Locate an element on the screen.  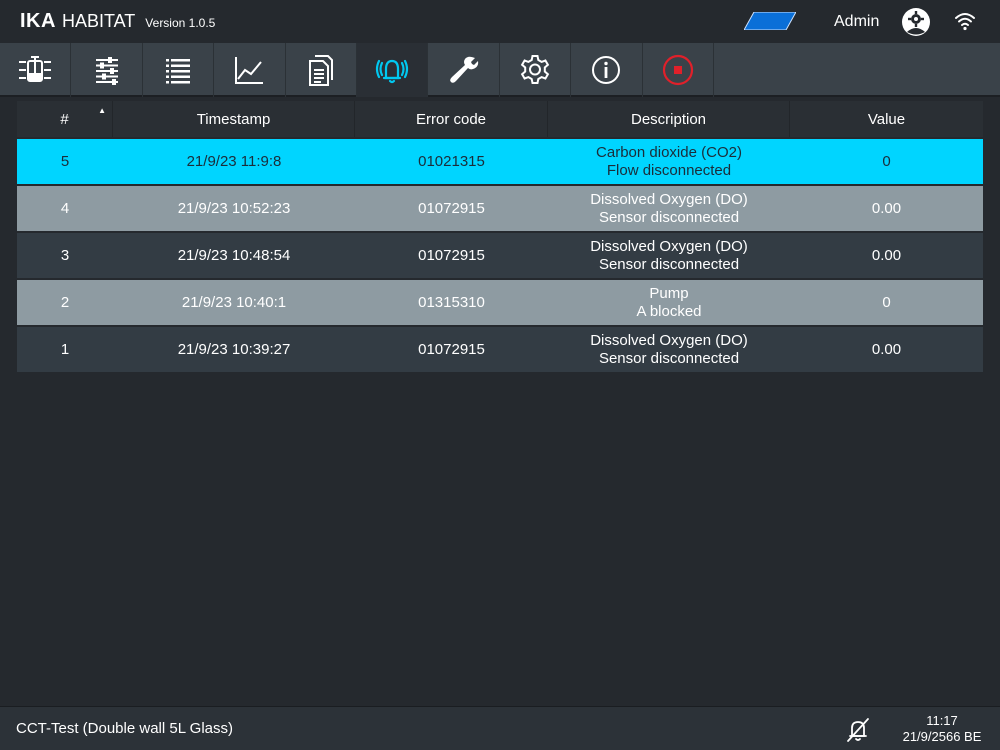
cell-timestamp: 21/9/23 10:52:23 is located at coordinates (234, 208).